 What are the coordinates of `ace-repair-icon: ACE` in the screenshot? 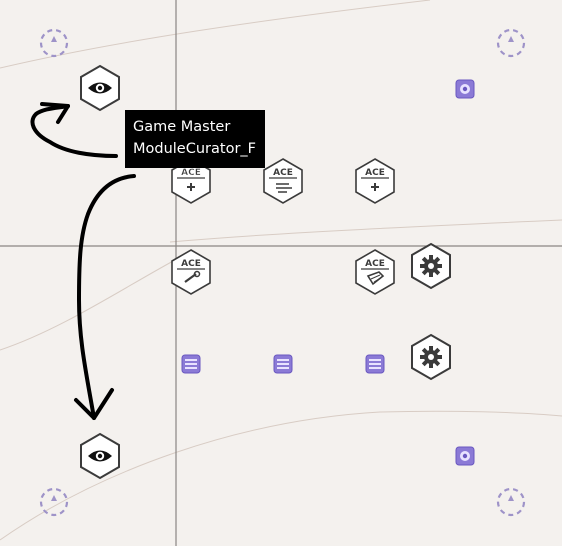 It's located at (191, 272).